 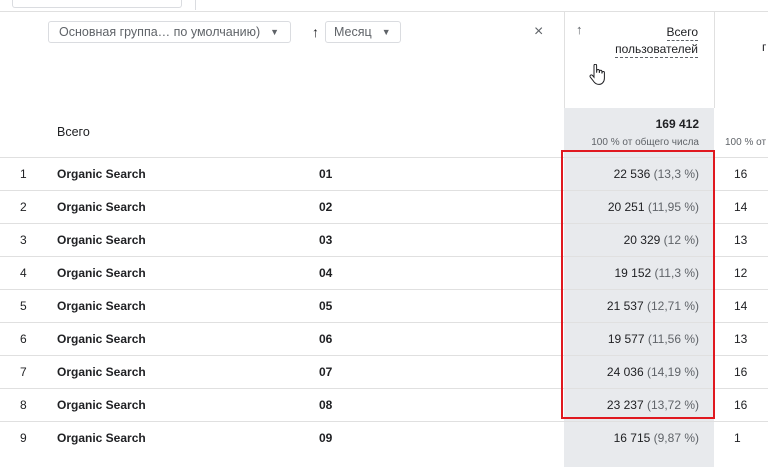 I want to click on metric-column-title: Всего пользователей, so click(x=656, y=41).